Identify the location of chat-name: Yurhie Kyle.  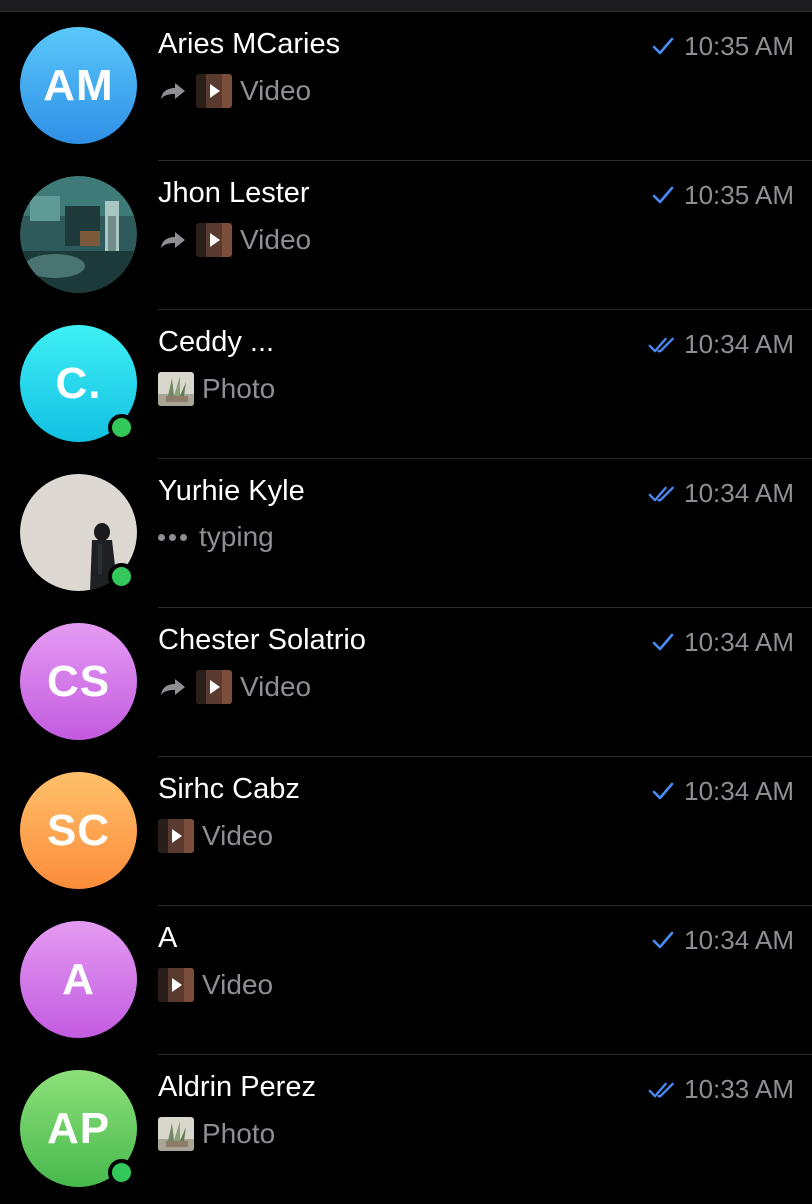
(231, 491).